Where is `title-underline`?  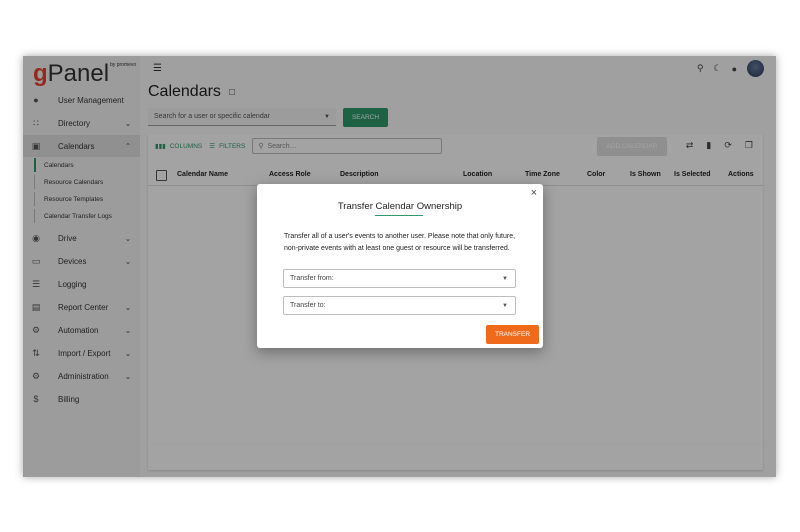
title-underline is located at coordinates (399, 215).